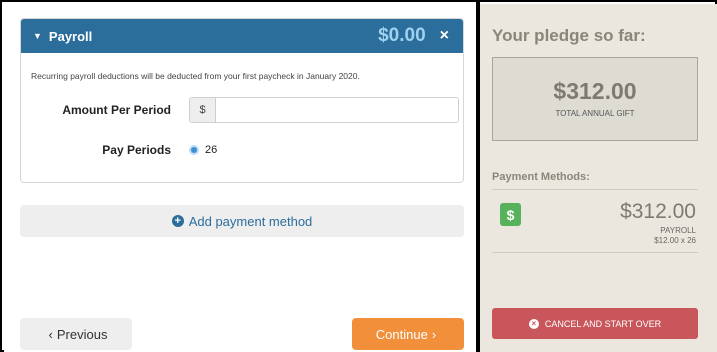 Image resolution: width=717 pixels, height=352 pixels. I want to click on method-amount: $312.00, so click(658, 211).